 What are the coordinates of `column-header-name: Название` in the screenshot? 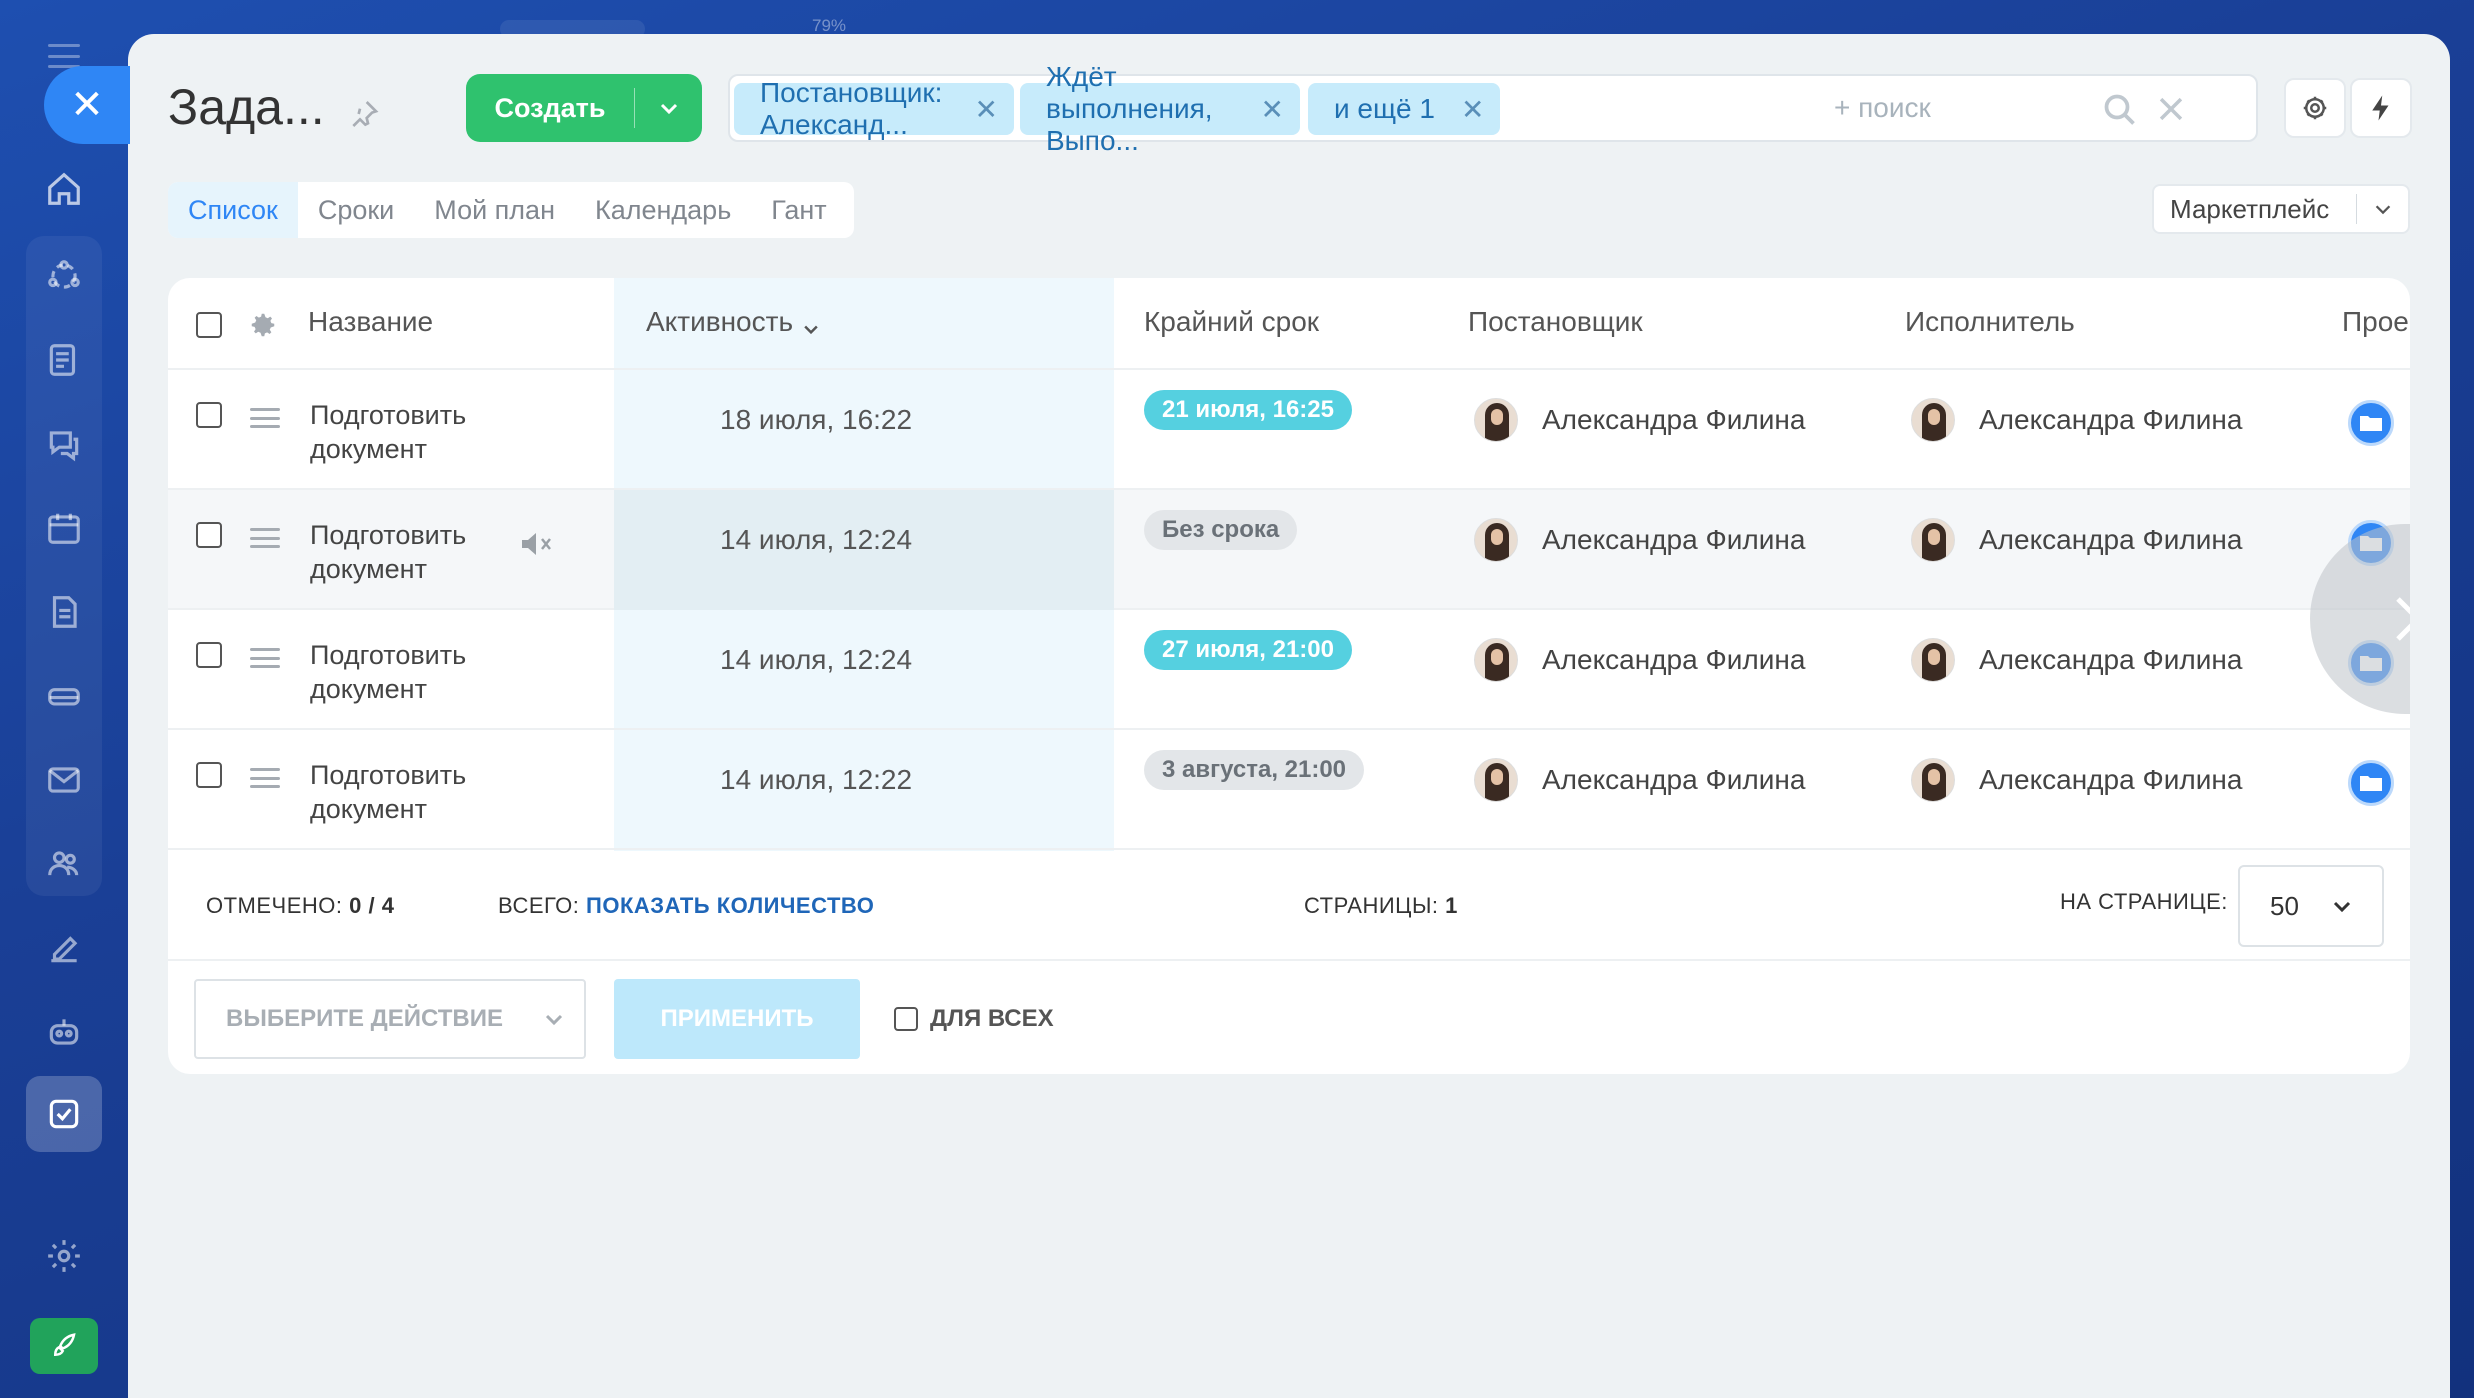 It's located at (370, 322).